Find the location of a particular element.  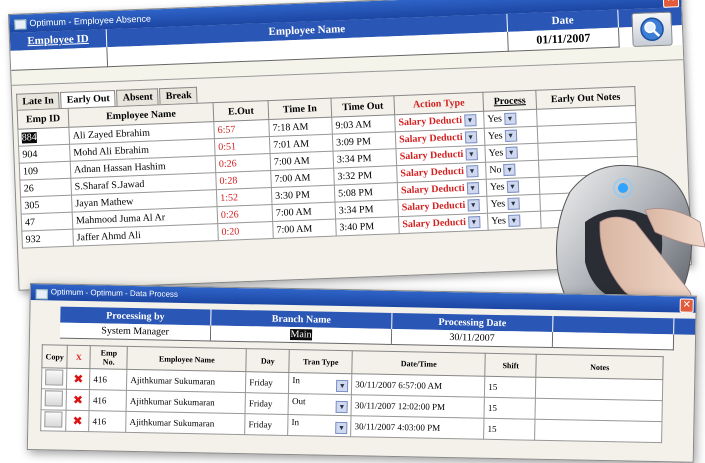

date-time: 30/11/2007 6:57:00 AM is located at coordinates (418, 385).